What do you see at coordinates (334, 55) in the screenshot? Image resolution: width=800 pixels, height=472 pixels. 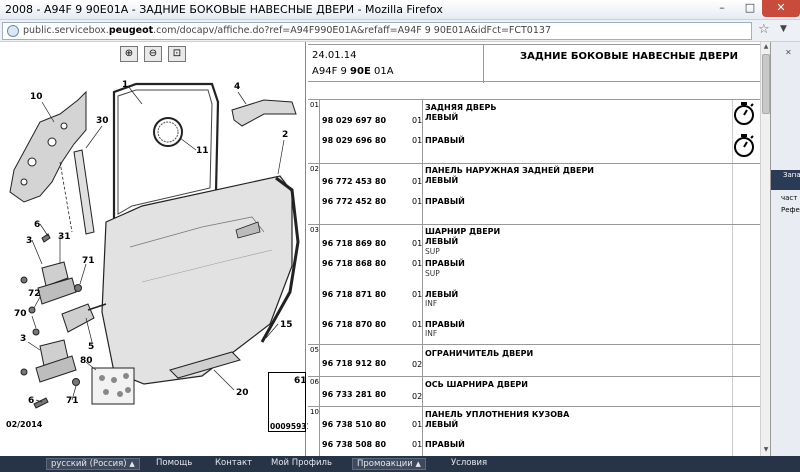 I see `catalog-date: 24.01.14` at bounding box center [334, 55].